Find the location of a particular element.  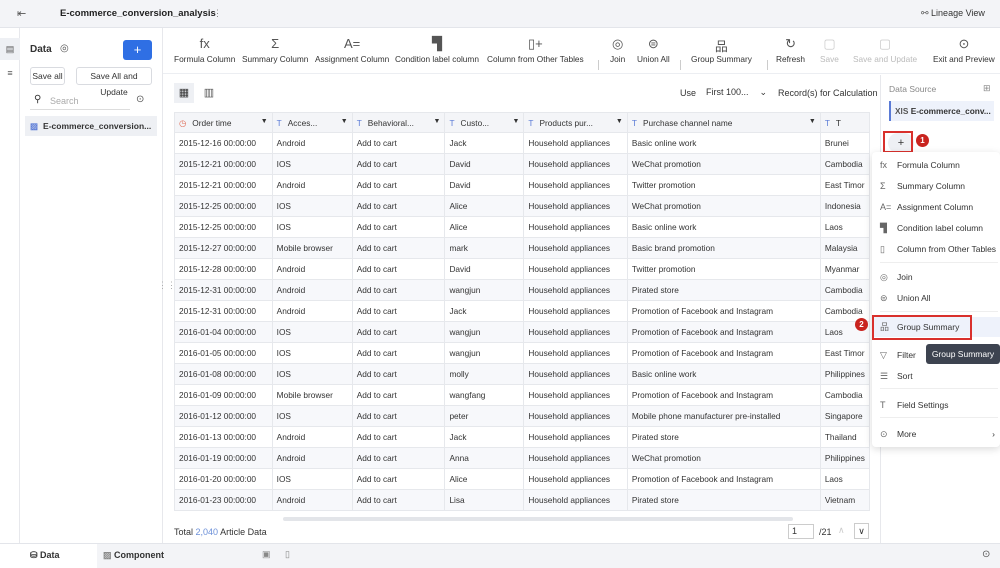

table-cell: Myanmar is located at coordinates (844, 269).